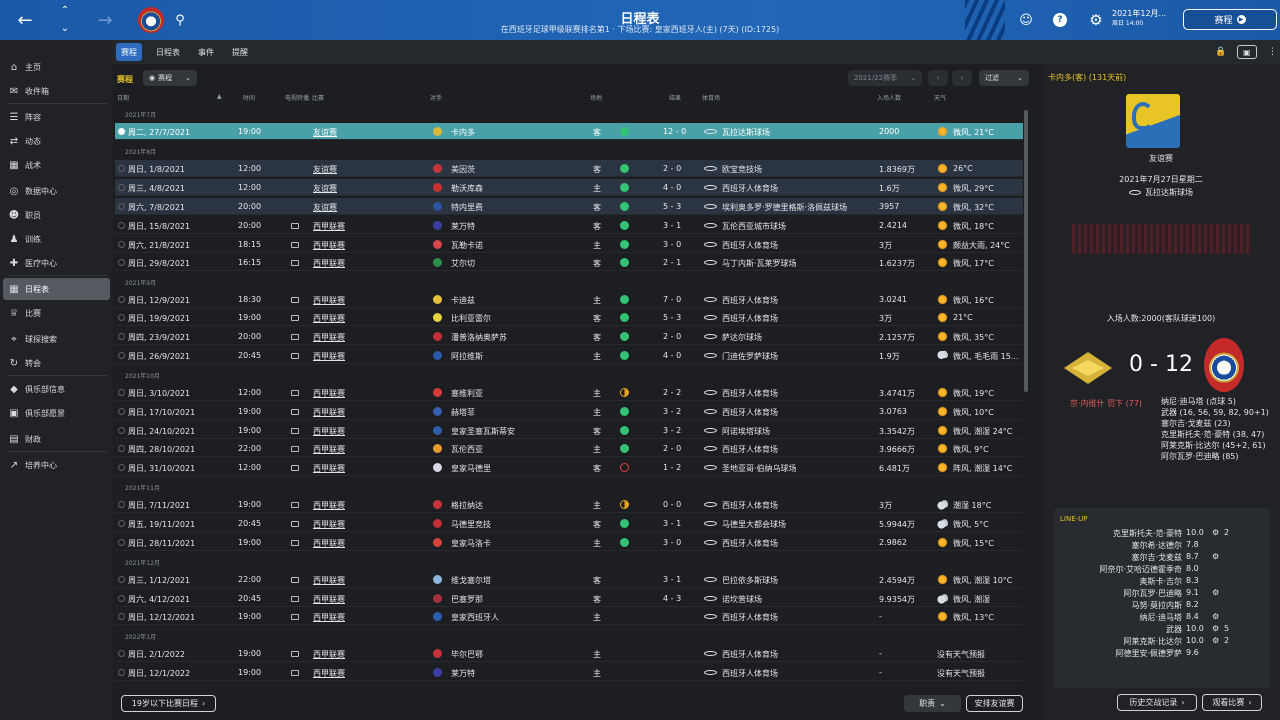 The image size is (1280, 720). Describe the element at coordinates (483, 431) in the screenshot. I see `fixture-opponent: 皇家圣塞瓦斯蒂安` at that location.